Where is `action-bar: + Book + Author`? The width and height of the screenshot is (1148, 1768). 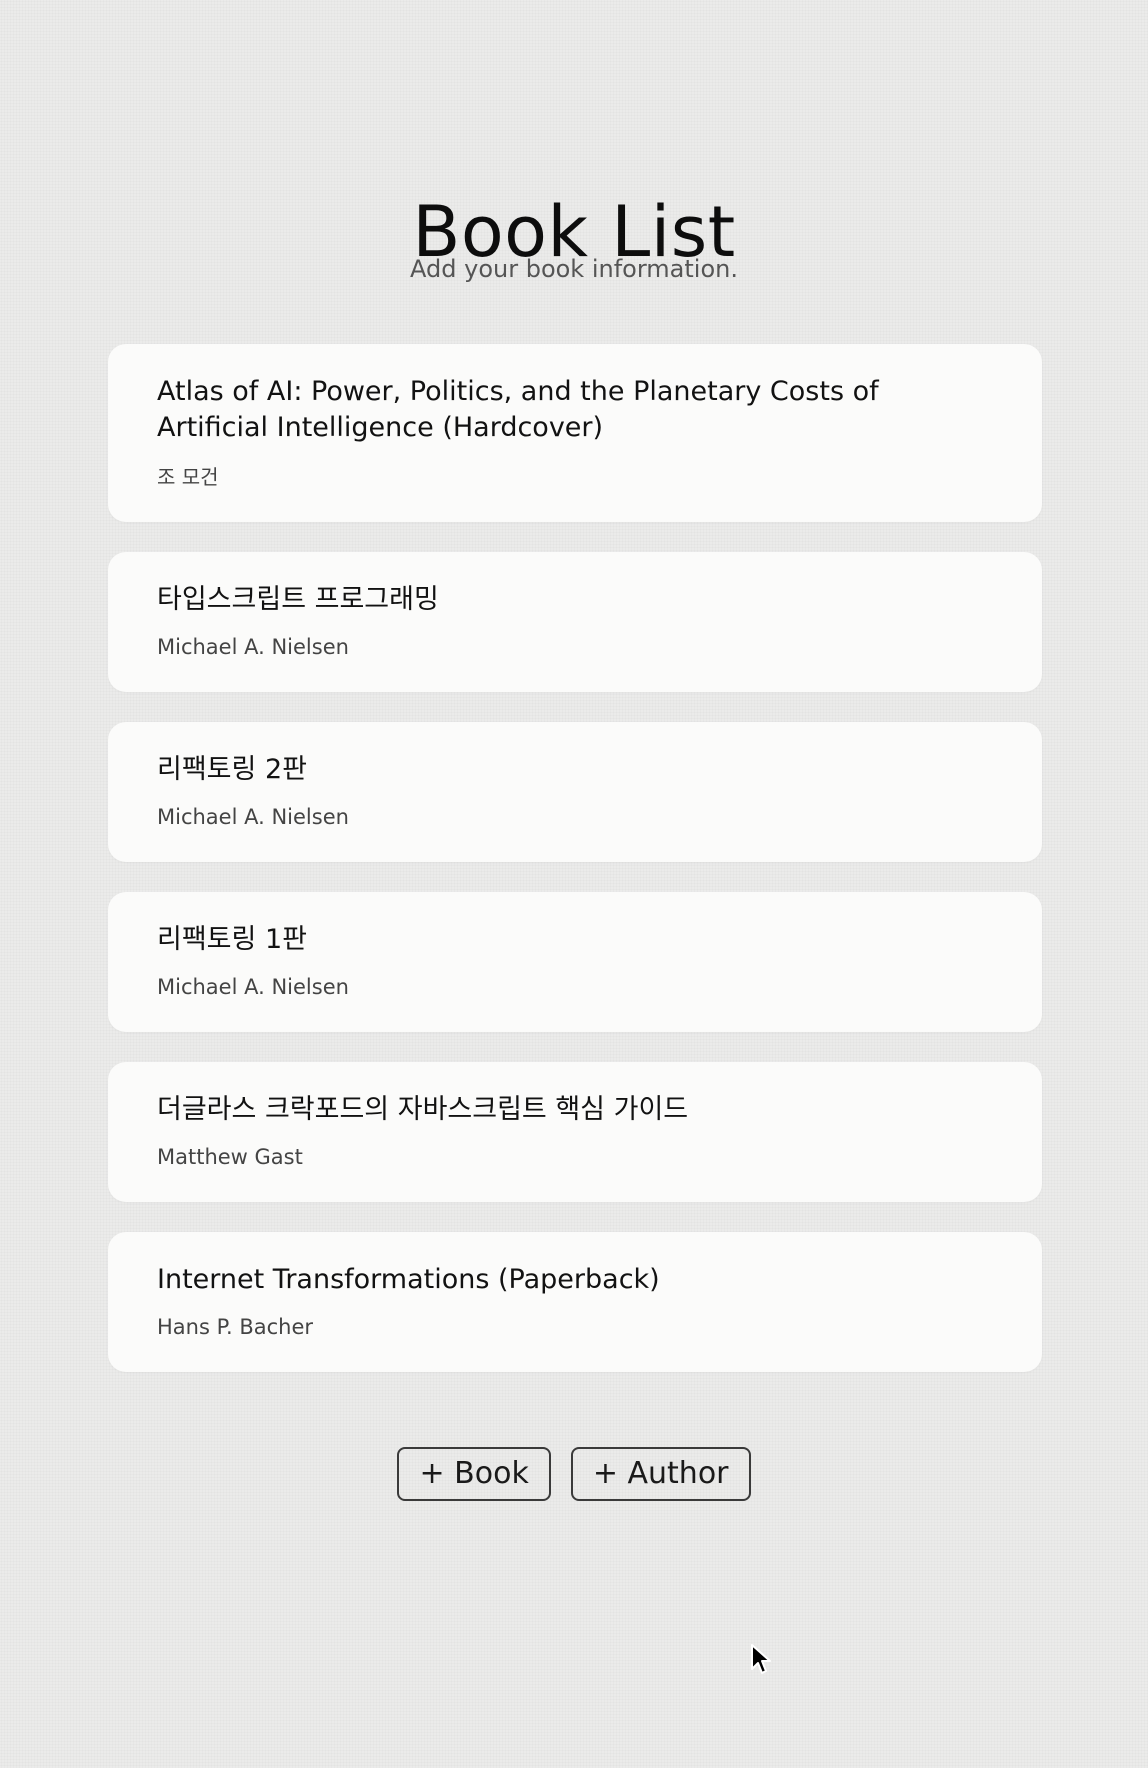 action-bar: + Book + Author is located at coordinates (574, 1474).